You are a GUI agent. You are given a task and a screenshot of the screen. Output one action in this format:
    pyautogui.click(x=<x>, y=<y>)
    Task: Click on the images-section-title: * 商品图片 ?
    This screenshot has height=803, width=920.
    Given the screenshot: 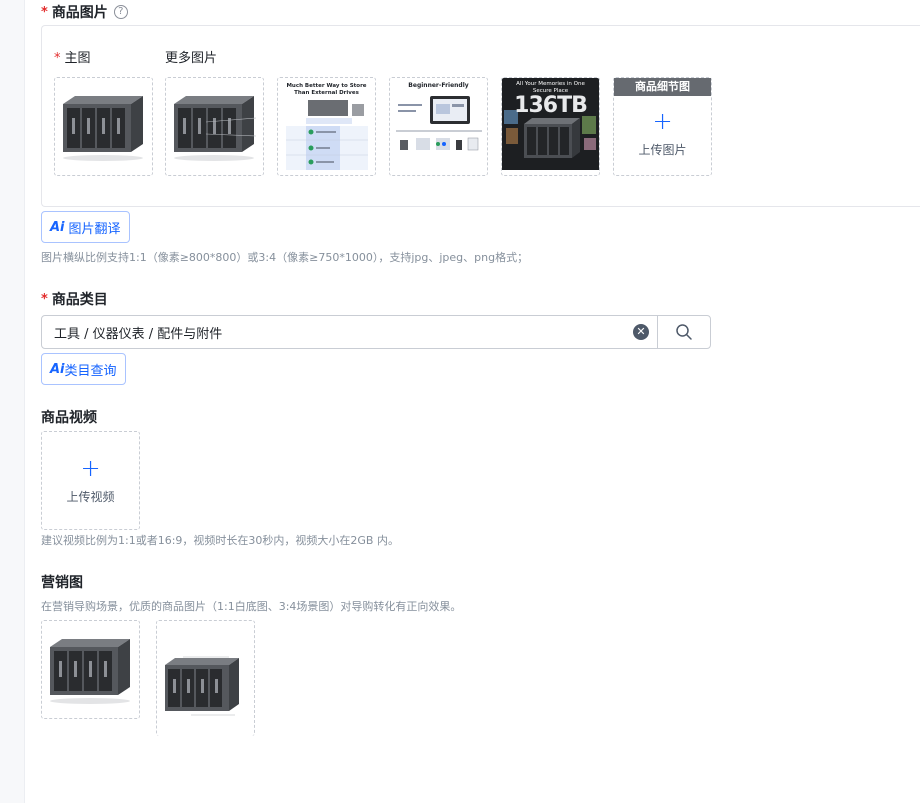 What is the action you would take?
    pyautogui.click(x=84, y=12)
    